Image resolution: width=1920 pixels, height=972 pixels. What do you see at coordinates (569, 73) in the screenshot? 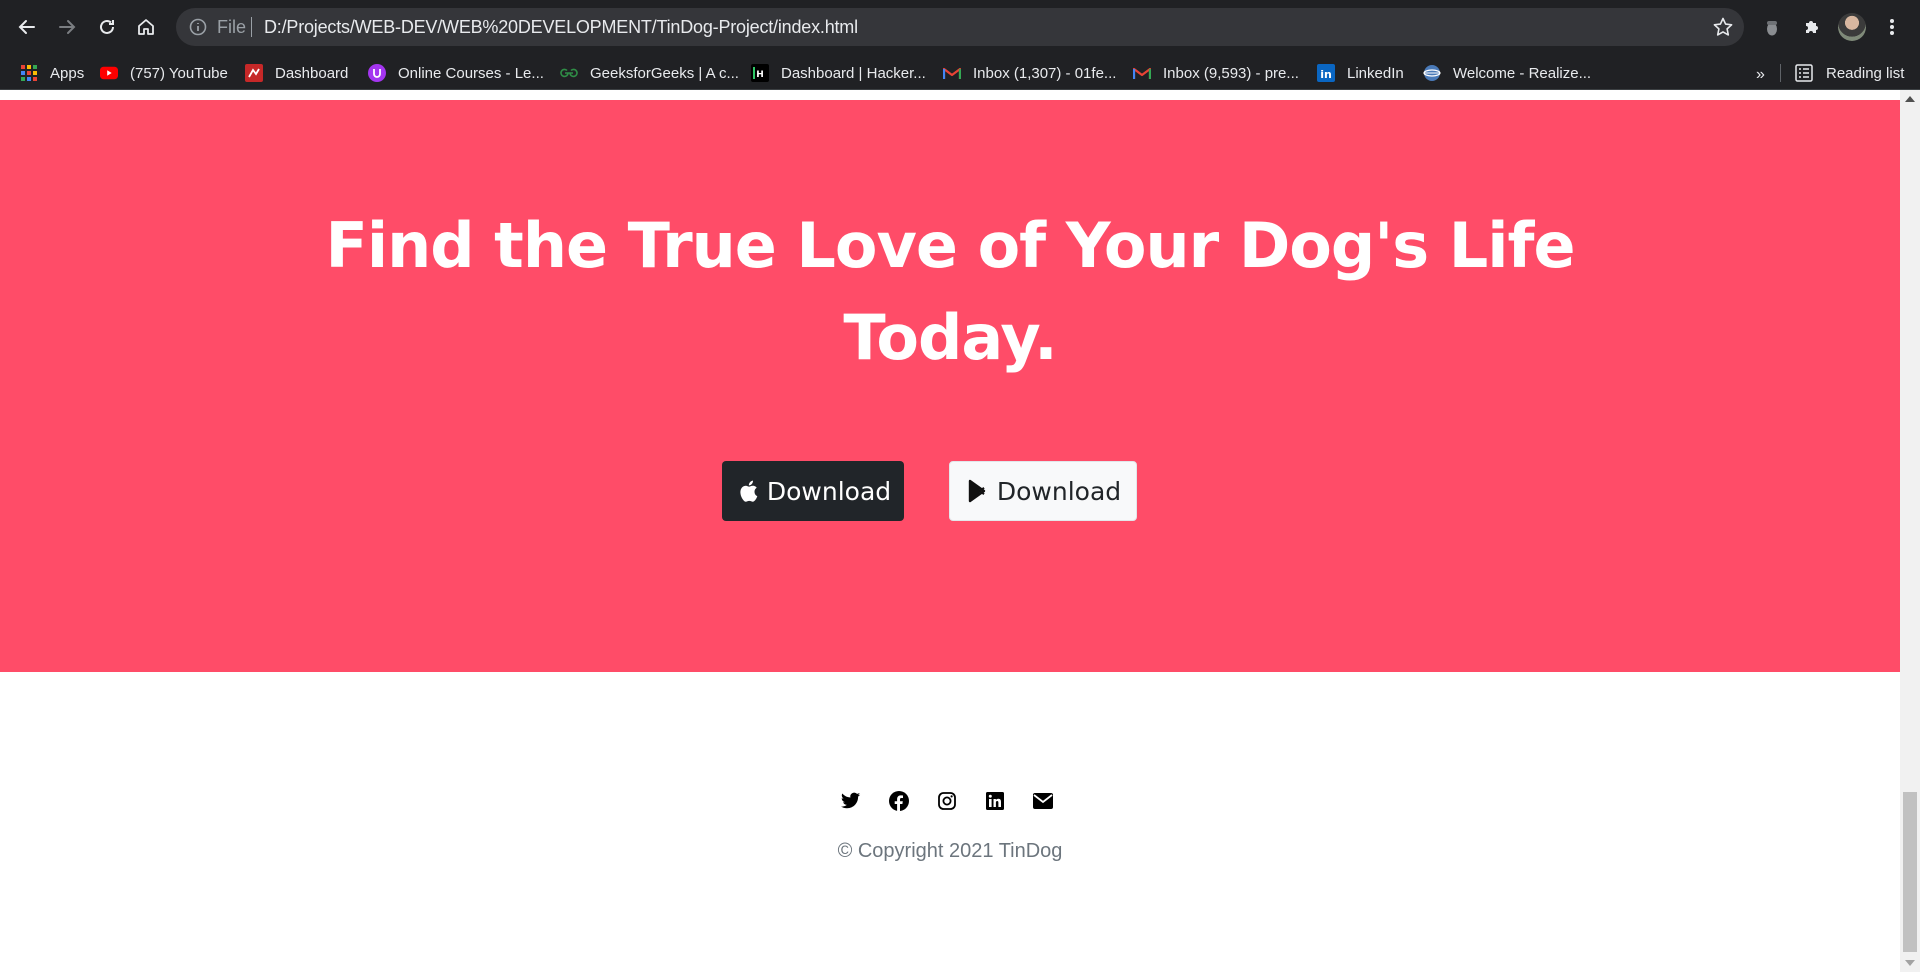
I see `geeksforgeeks-icon` at bounding box center [569, 73].